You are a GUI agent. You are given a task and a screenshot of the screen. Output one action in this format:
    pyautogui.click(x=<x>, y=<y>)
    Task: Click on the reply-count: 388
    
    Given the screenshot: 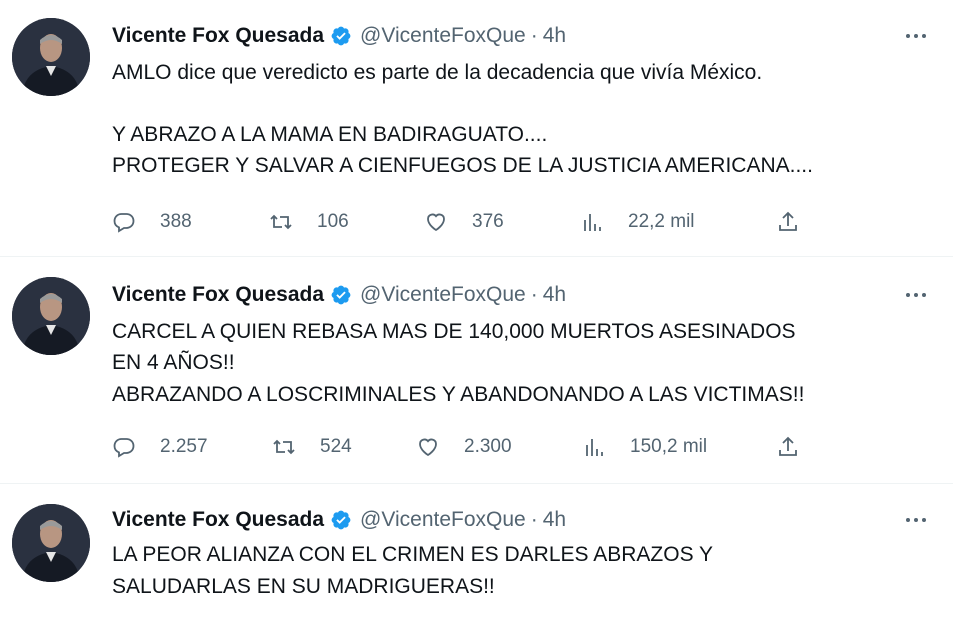 What is the action you would take?
    pyautogui.click(x=176, y=221)
    